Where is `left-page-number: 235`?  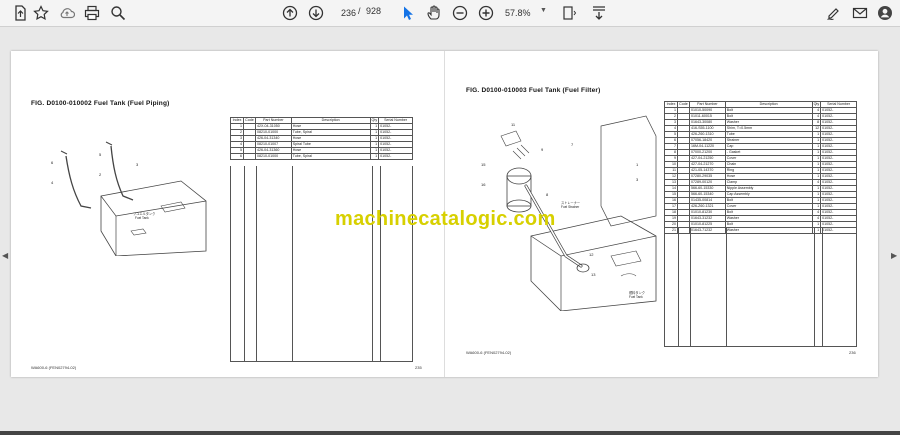
left-page-number: 235 is located at coordinates (418, 367).